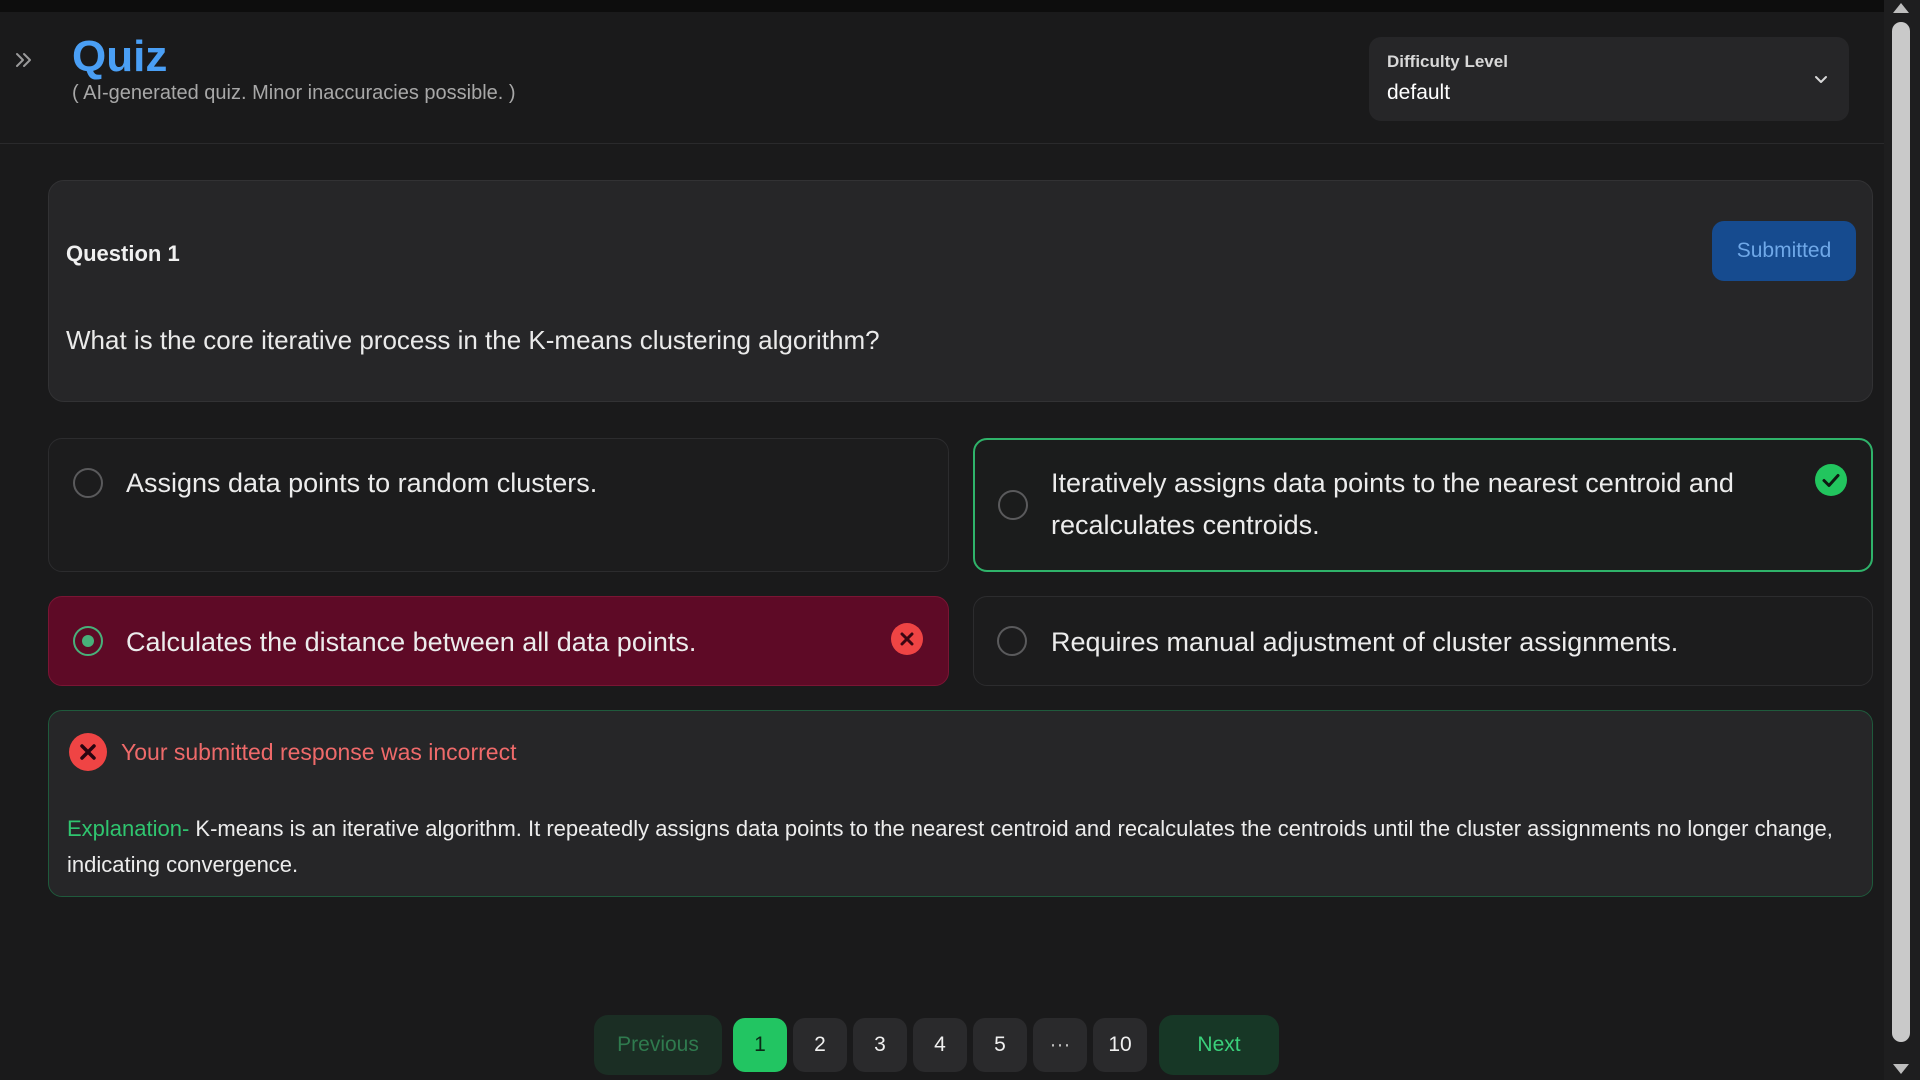  Describe the element at coordinates (498, 505) in the screenshot. I see `option-a: Assigns data points to random clusters.` at that location.